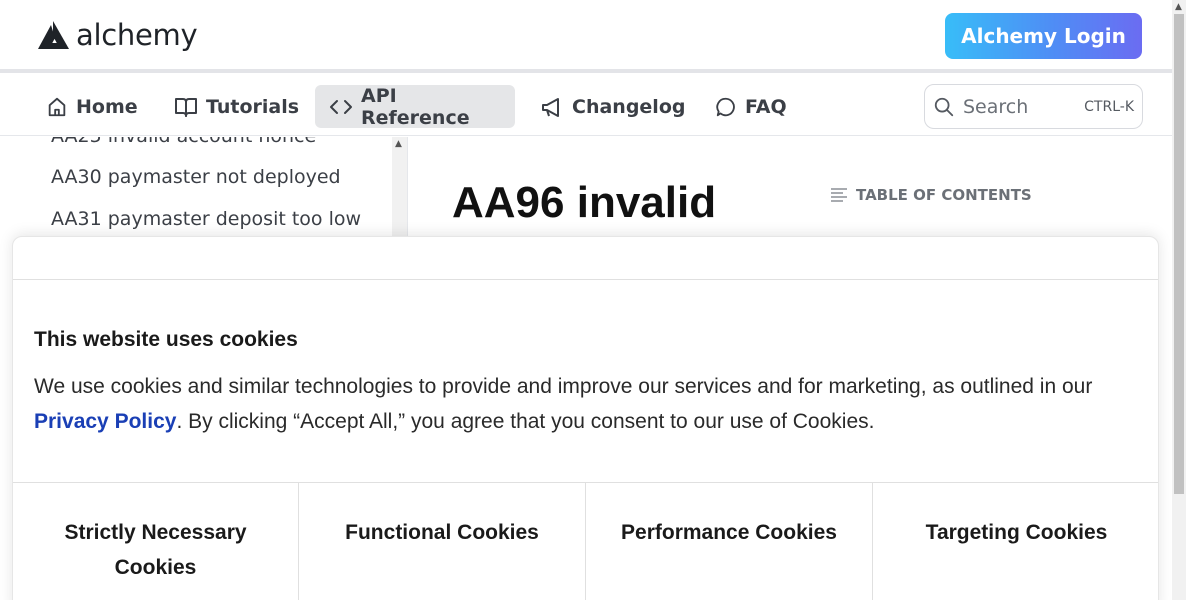 The image size is (1186, 600). What do you see at coordinates (137, 35) in the screenshot?
I see `logo-text: alchemy` at bounding box center [137, 35].